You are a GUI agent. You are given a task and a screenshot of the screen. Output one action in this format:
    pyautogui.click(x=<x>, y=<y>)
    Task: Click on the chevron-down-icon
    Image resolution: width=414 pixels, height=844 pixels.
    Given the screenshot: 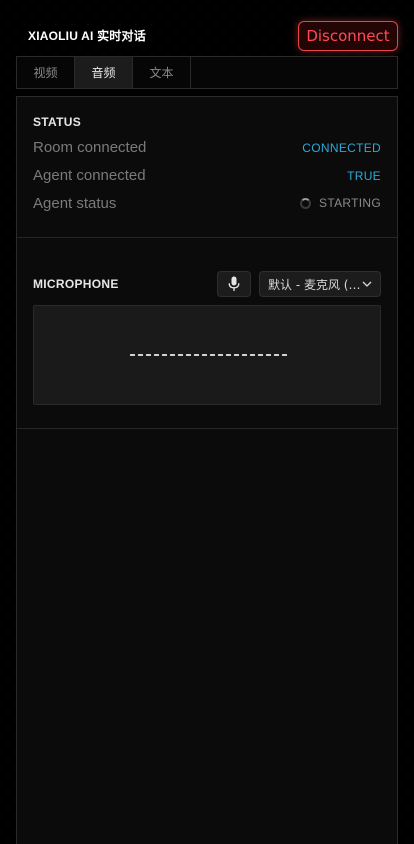 What is the action you would take?
    pyautogui.click(x=367, y=284)
    